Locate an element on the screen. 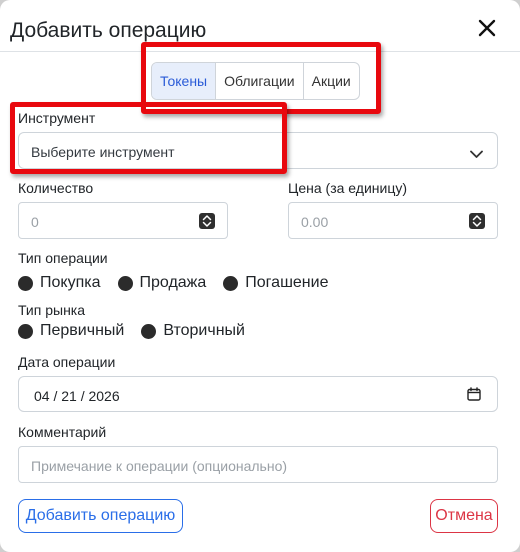 Image resolution: width=520 pixels, height=552 pixels. market-type-label: Тип рынка is located at coordinates (52, 310).